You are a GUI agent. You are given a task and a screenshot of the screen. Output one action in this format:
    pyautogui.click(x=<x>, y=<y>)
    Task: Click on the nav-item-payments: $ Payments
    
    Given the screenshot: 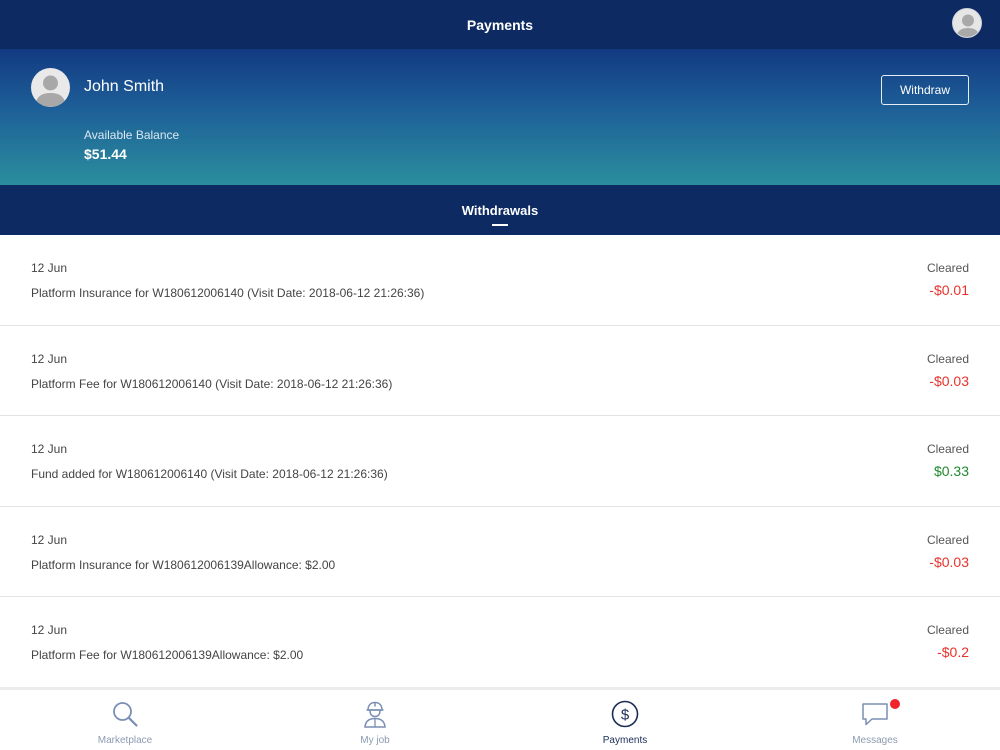 What is the action you would take?
    pyautogui.click(x=625, y=720)
    